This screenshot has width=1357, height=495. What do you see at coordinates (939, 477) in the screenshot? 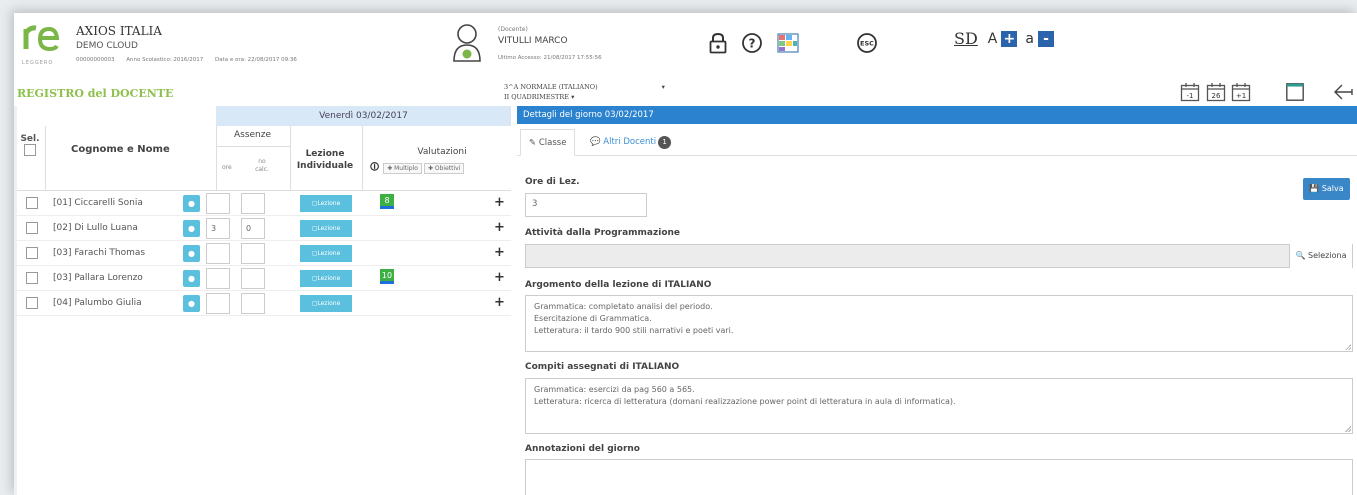
I see `annotazioni-textarea` at bounding box center [939, 477].